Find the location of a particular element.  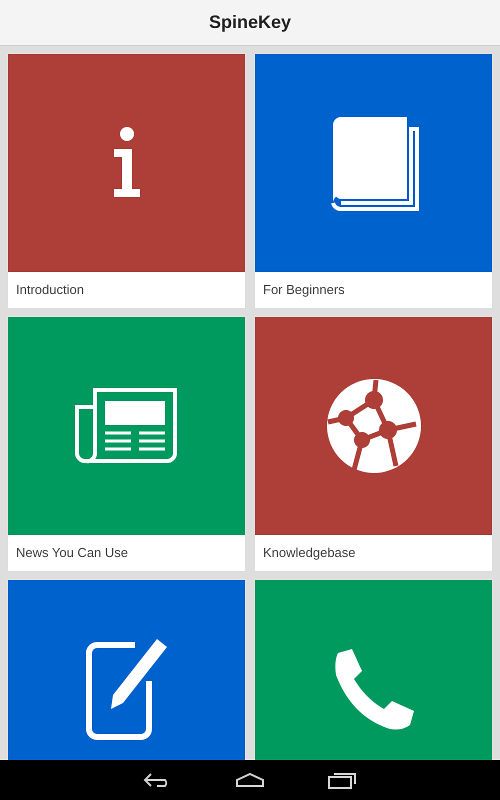

book-icon is located at coordinates (373, 163).